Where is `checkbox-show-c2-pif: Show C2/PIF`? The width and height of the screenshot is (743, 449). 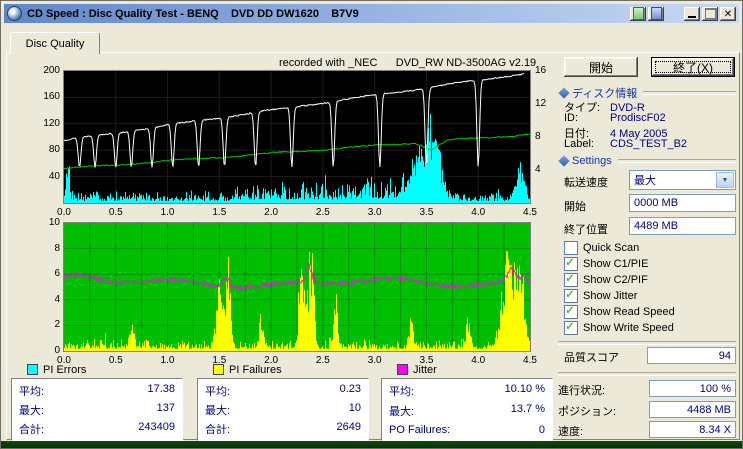 checkbox-show-c2-pif: Show C2/PIF is located at coordinates (606, 279).